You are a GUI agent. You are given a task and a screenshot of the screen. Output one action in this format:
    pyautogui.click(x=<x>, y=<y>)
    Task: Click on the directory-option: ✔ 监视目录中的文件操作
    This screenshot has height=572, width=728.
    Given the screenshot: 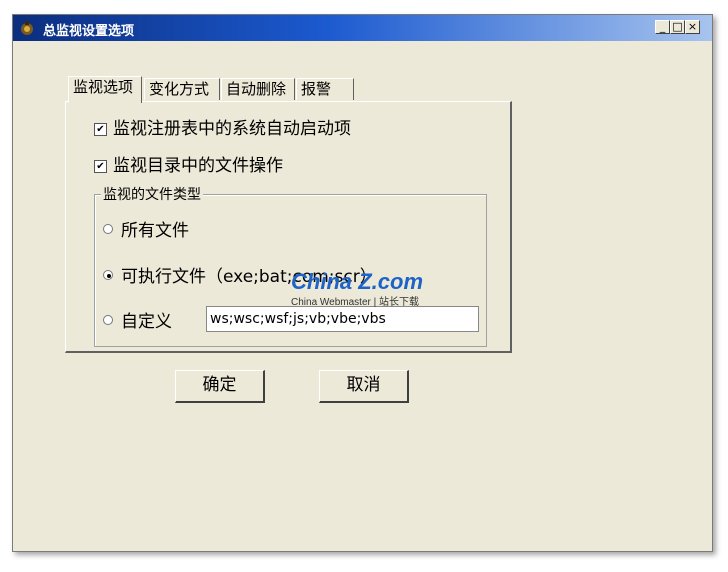 What is the action you would take?
    pyautogui.click(x=188, y=163)
    